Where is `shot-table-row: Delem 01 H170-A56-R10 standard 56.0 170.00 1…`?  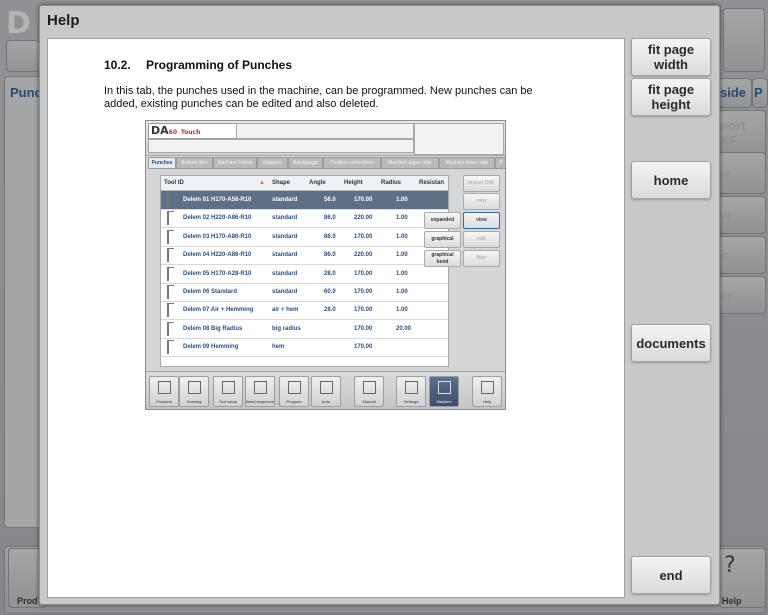 shot-table-row: Delem 01 H170-A56-R10 standard 56.0 170.00 1… is located at coordinates (304, 200).